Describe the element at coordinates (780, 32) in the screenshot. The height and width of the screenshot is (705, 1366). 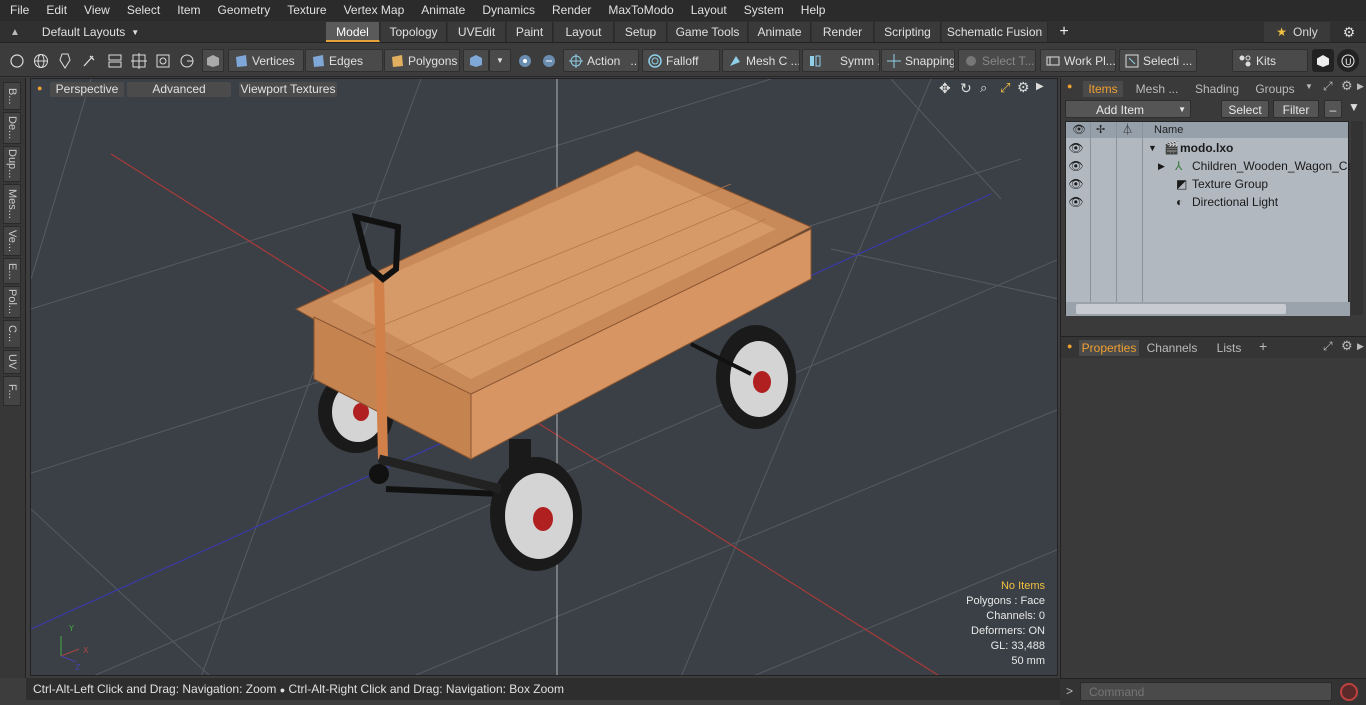
I see `tab-animate: Animate` at that location.